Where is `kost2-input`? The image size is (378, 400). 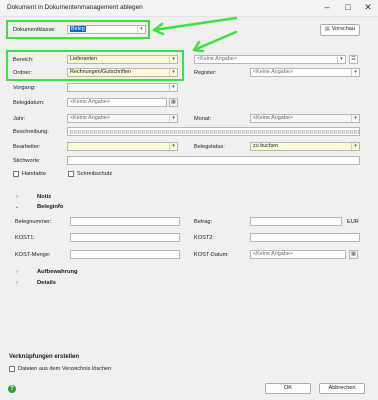 kost2-input is located at coordinates (305, 237).